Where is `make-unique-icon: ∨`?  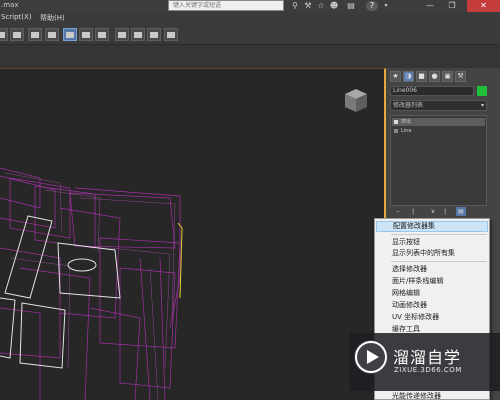
make-unique-icon: ∨ is located at coordinates (433, 211).